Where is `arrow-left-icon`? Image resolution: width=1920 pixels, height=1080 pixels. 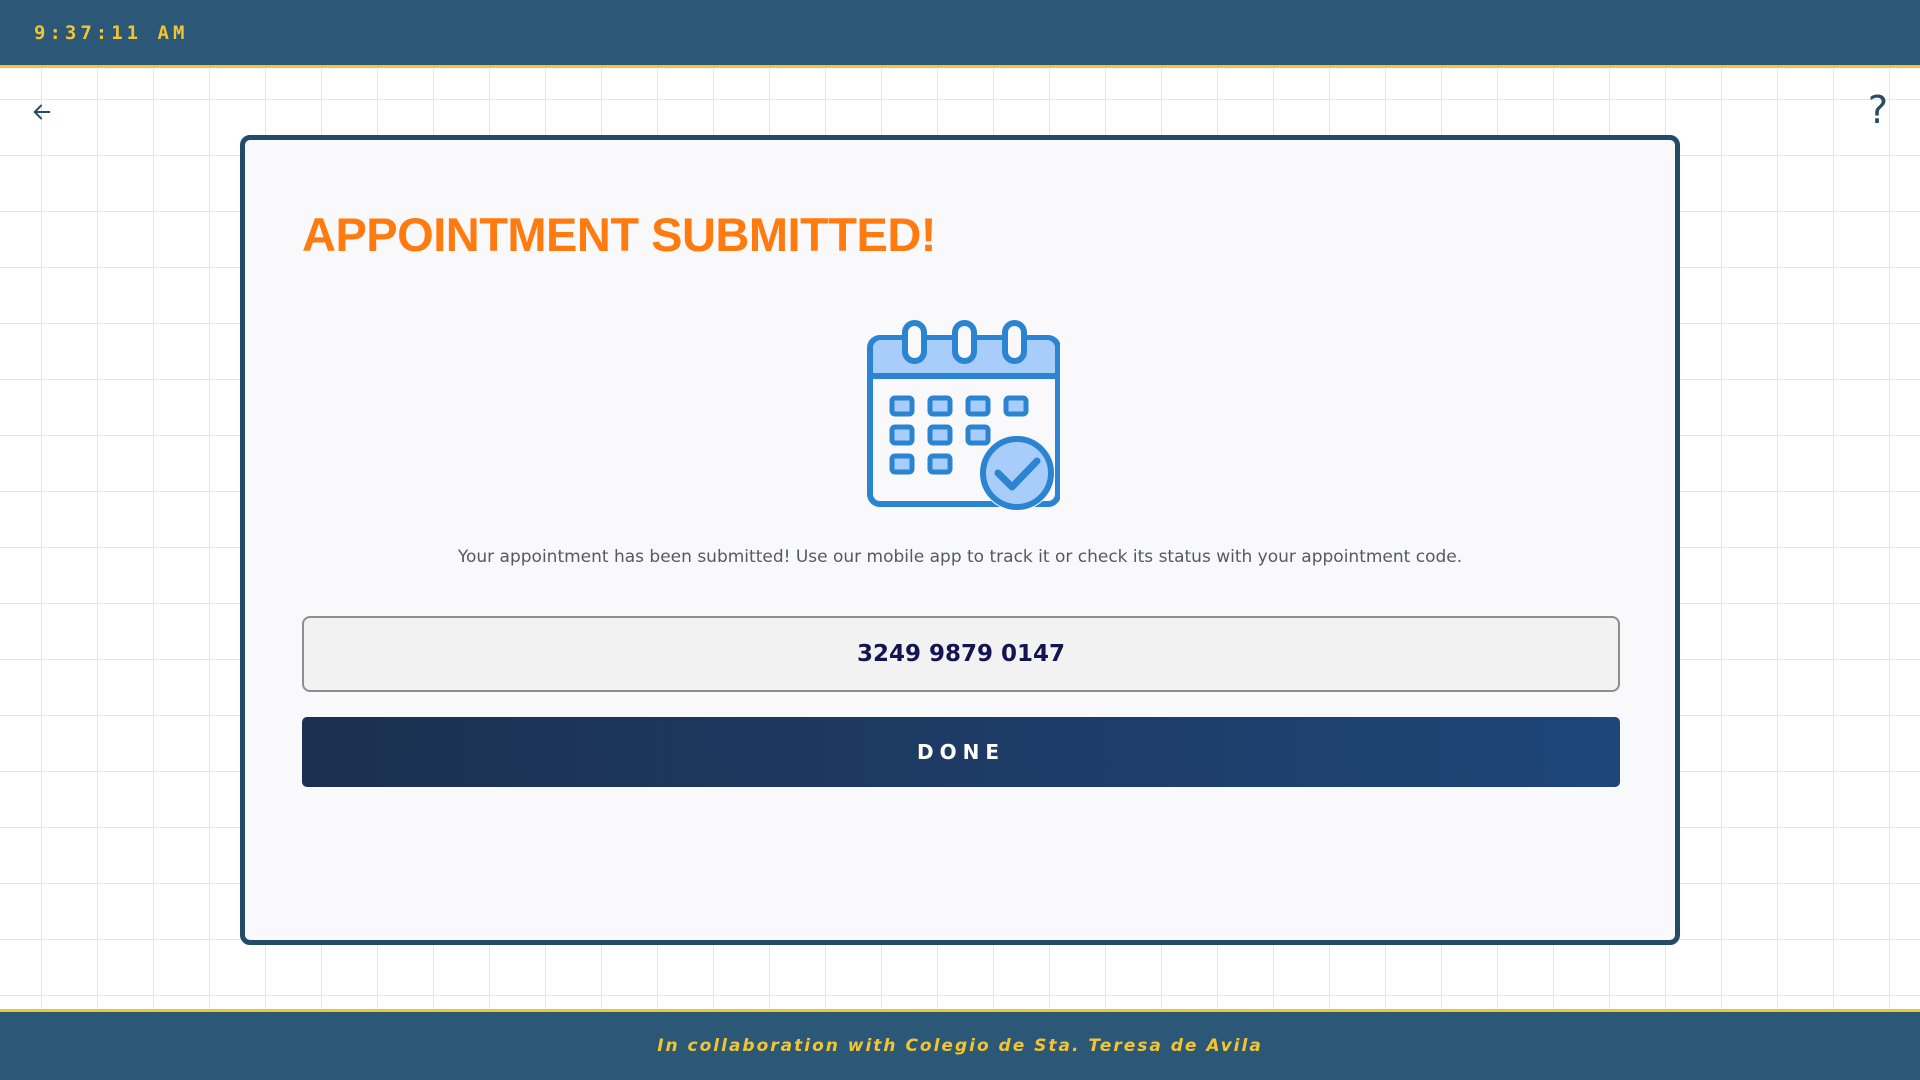 arrow-left-icon is located at coordinates (42, 112).